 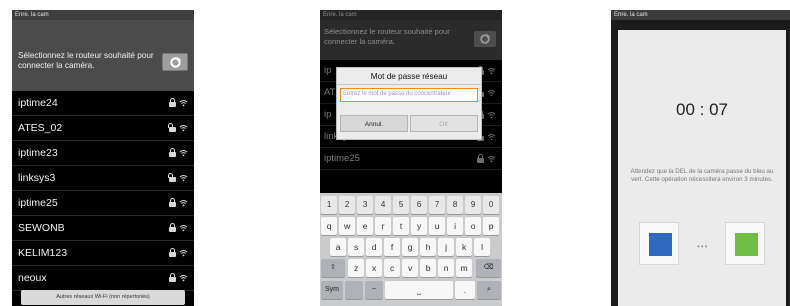 What do you see at coordinates (464, 268) in the screenshot?
I see `key-m: m` at bounding box center [464, 268].